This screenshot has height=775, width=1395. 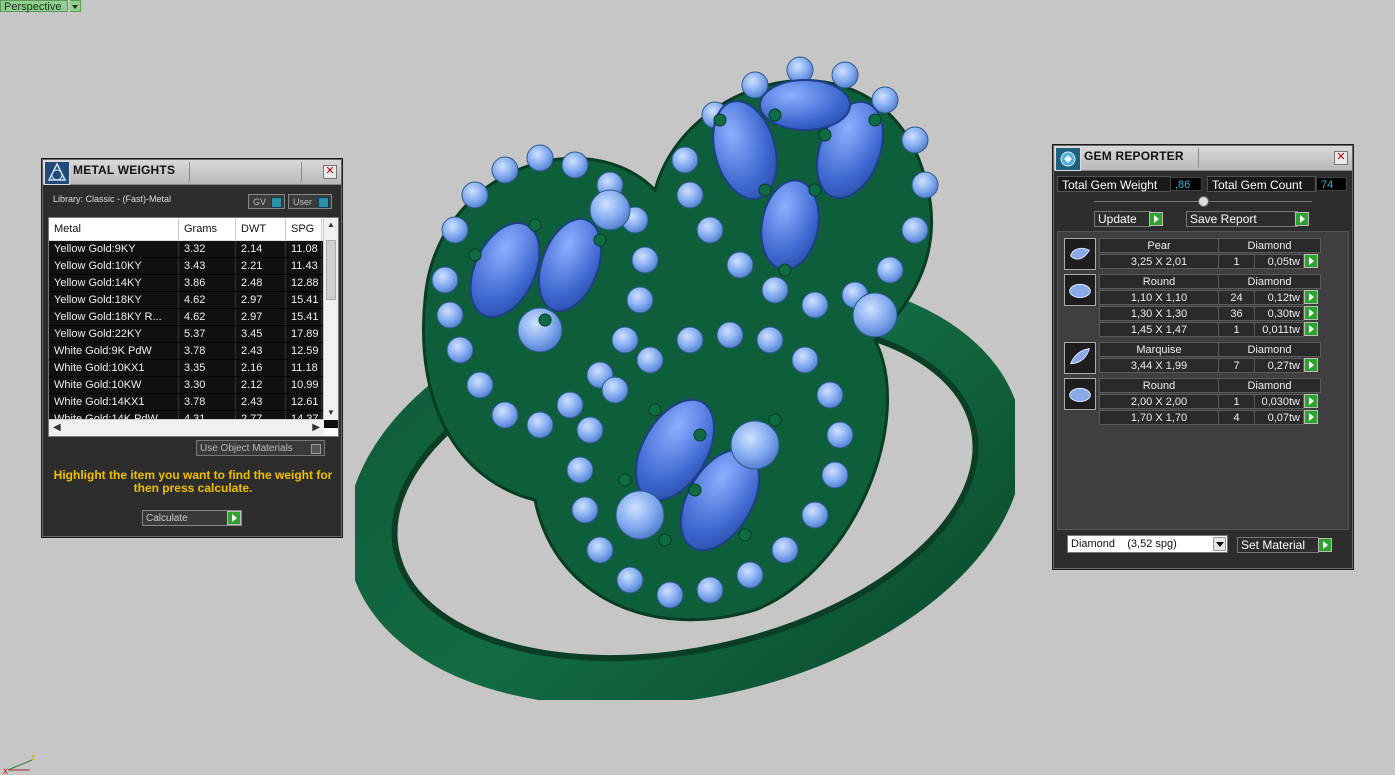 I want to click on axis-gizmo-icon: x z, so click(x=19, y=763).